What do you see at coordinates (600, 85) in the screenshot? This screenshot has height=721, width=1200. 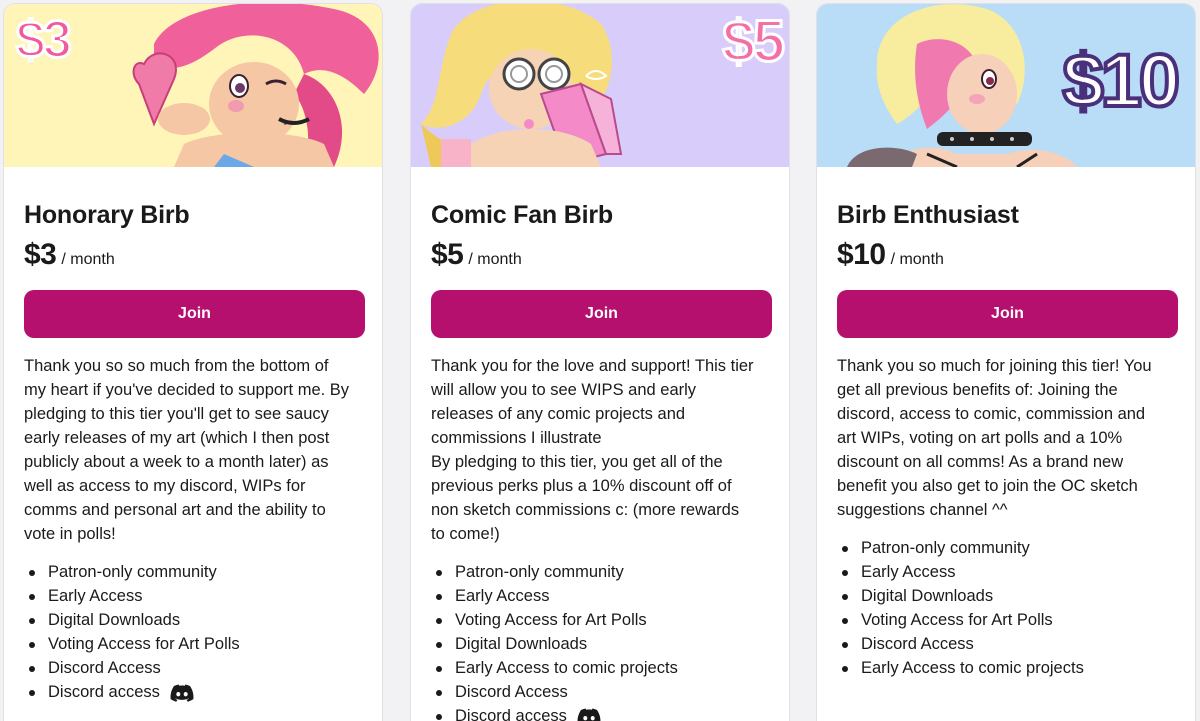 I see `tier-banner-image: $5` at bounding box center [600, 85].